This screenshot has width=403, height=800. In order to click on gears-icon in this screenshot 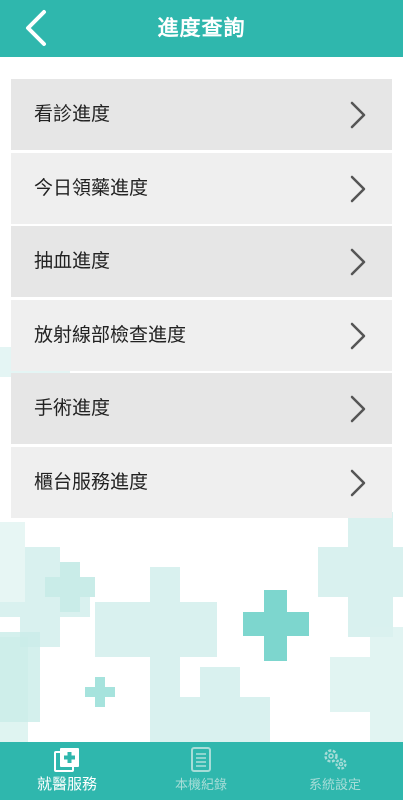, I will do `click(335, 761)`.